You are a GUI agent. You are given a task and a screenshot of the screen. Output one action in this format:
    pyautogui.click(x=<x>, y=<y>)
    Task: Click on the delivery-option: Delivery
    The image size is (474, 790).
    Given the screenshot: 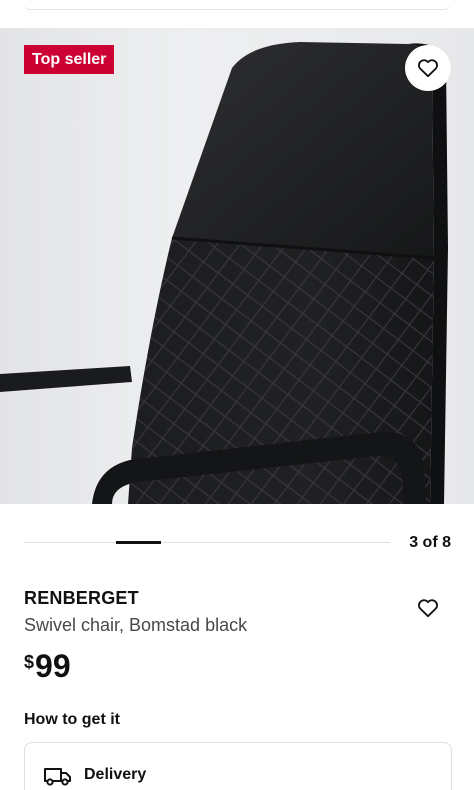 What is the action you would take?
    pyautogui.click(x=238, y=766)
    